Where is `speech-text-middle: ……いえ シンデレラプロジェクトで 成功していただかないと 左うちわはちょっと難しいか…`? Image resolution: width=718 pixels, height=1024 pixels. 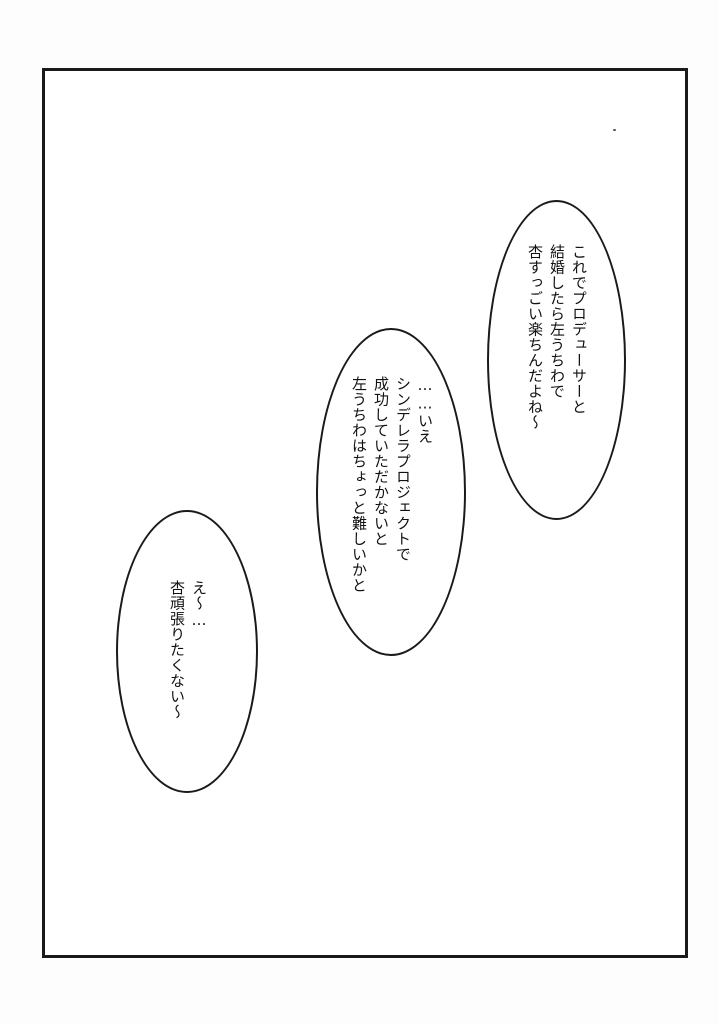
speech-text-middle: ……いえ シンデレラプロジェクトで 成功していただかないと 左うちわはちょっと難しいか… is located at coordinates (390, 496).